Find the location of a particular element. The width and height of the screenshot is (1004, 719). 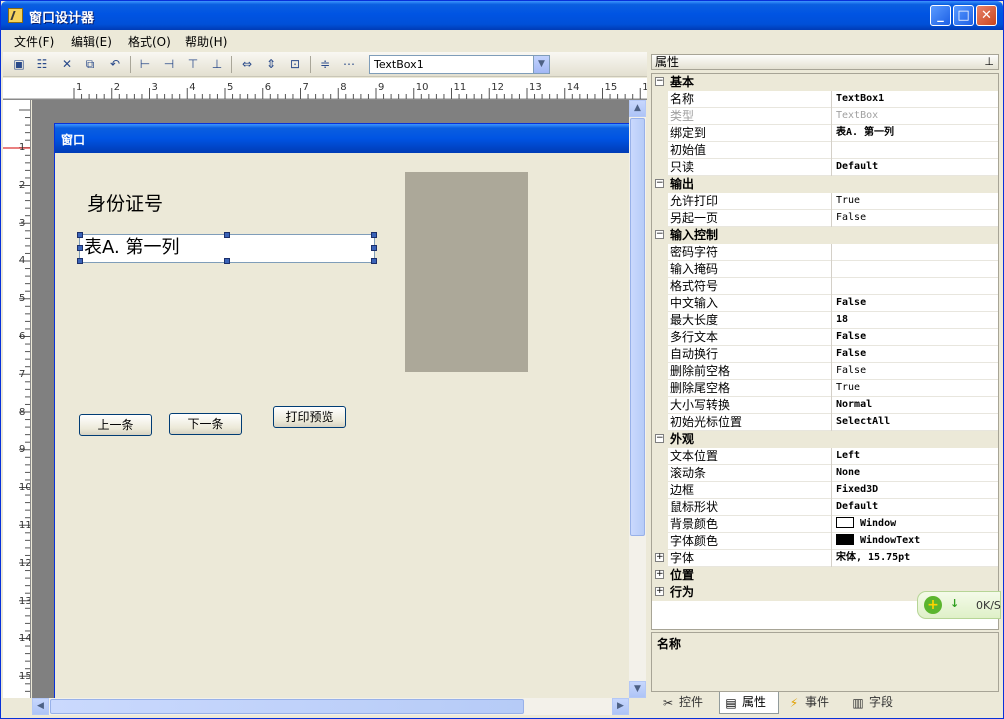

property-row-cursor: 初始光标位置 SelectAll is located at coordinates (825, 422).